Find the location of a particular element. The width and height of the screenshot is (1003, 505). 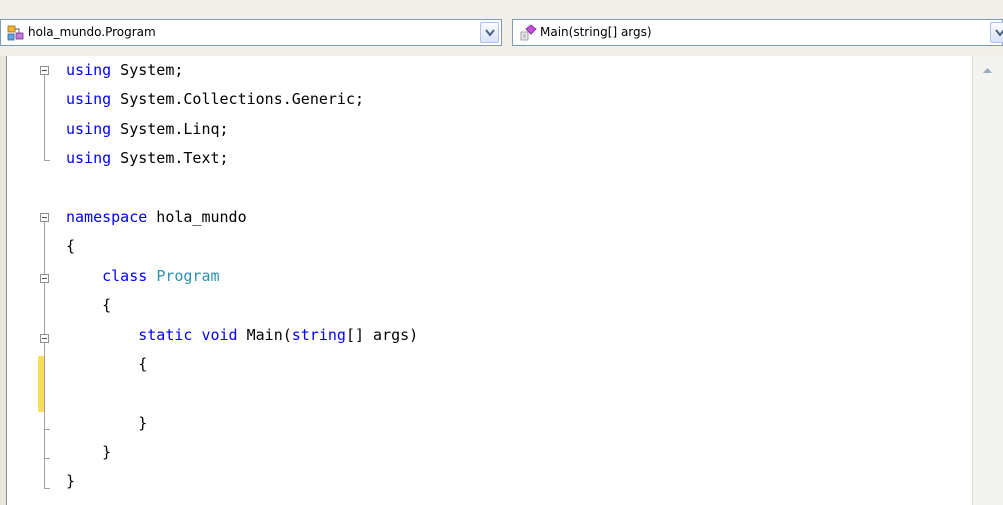

keyword-token: string is located at coordinates (318, 334).